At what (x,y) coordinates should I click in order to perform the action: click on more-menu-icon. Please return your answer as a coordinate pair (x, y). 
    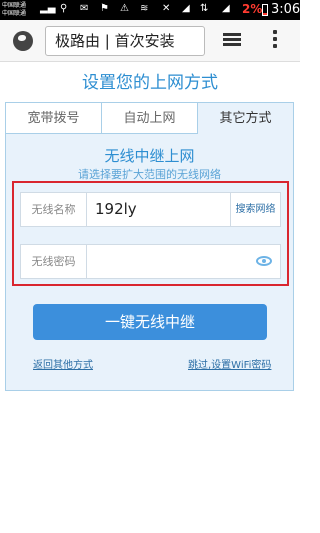
    Looking at the image, I should click on (275, 41).